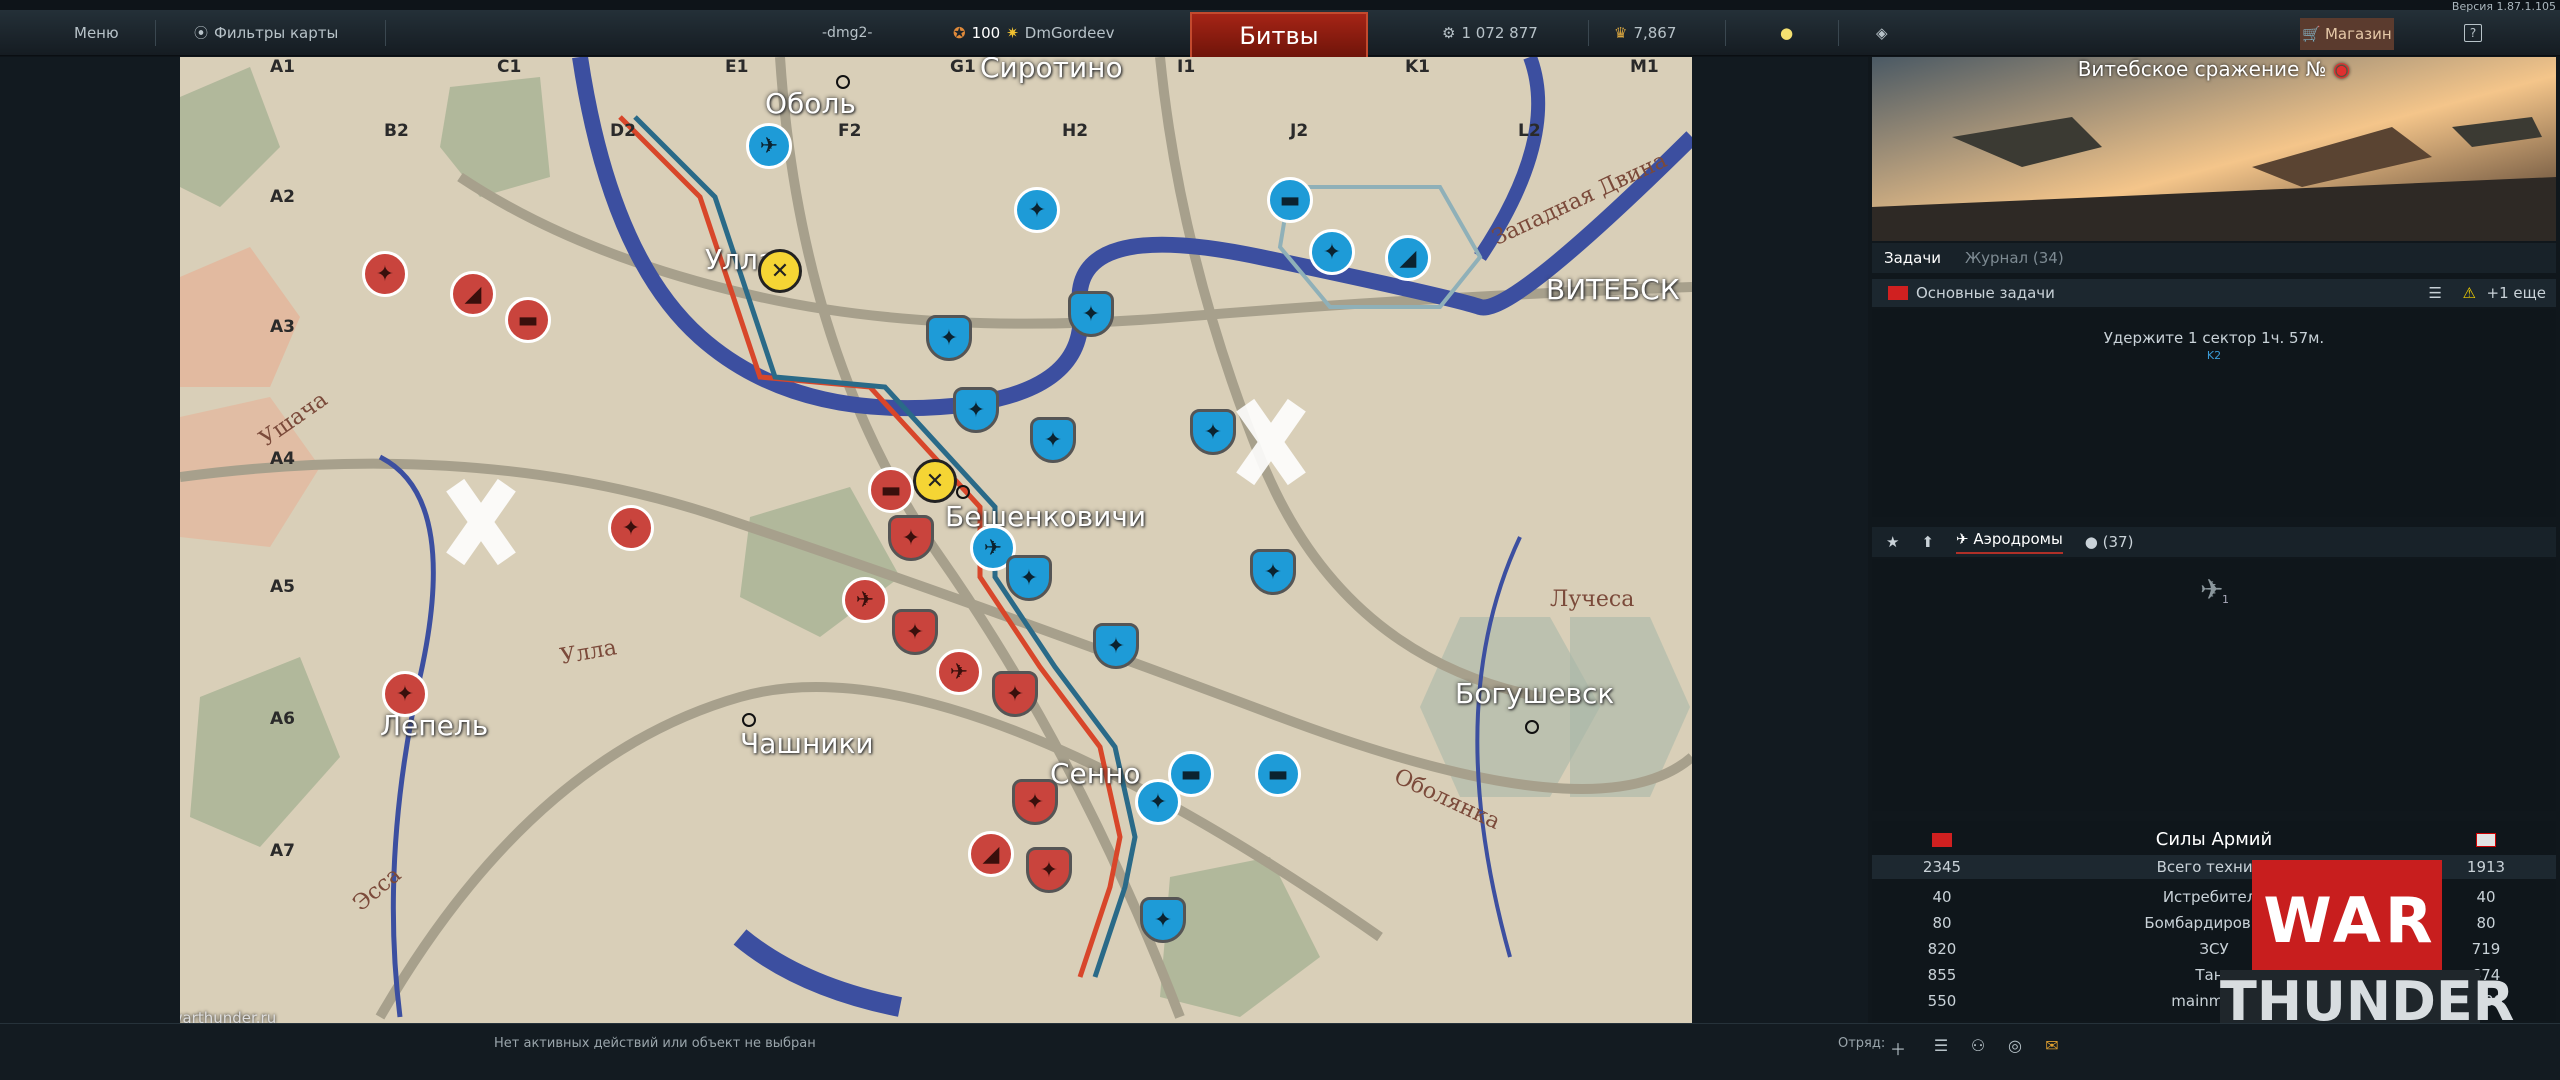 Image resolution: width=2560 pixels, height=1080 pixels. What do you see at coordinates (276, 33) in the screenshot?
I see `map-filters-label: Фильтры карты` at bounding box center [276, 33].